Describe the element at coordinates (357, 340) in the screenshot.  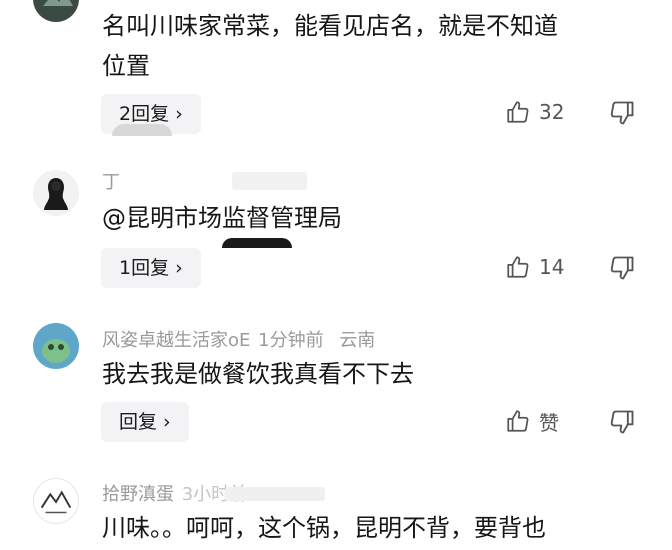
I see `comment-location: 云南` at that location.